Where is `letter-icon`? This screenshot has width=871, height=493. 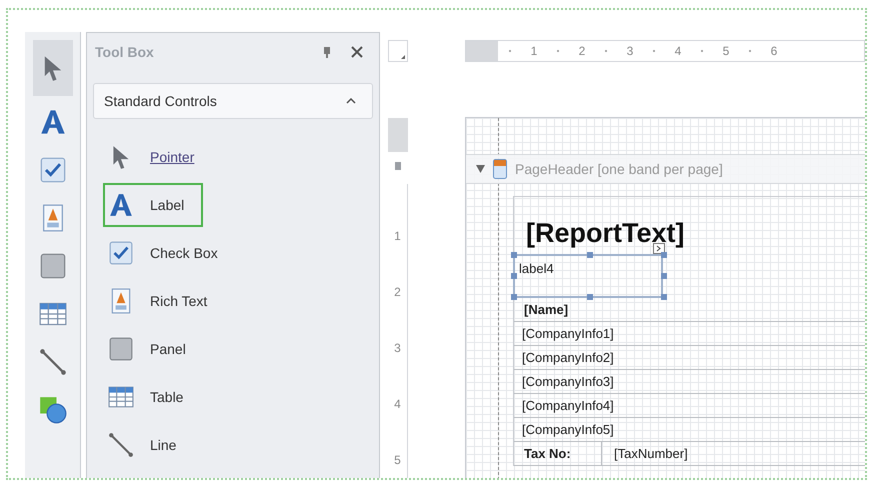
letter-icon is located at coordinates (121, 205).